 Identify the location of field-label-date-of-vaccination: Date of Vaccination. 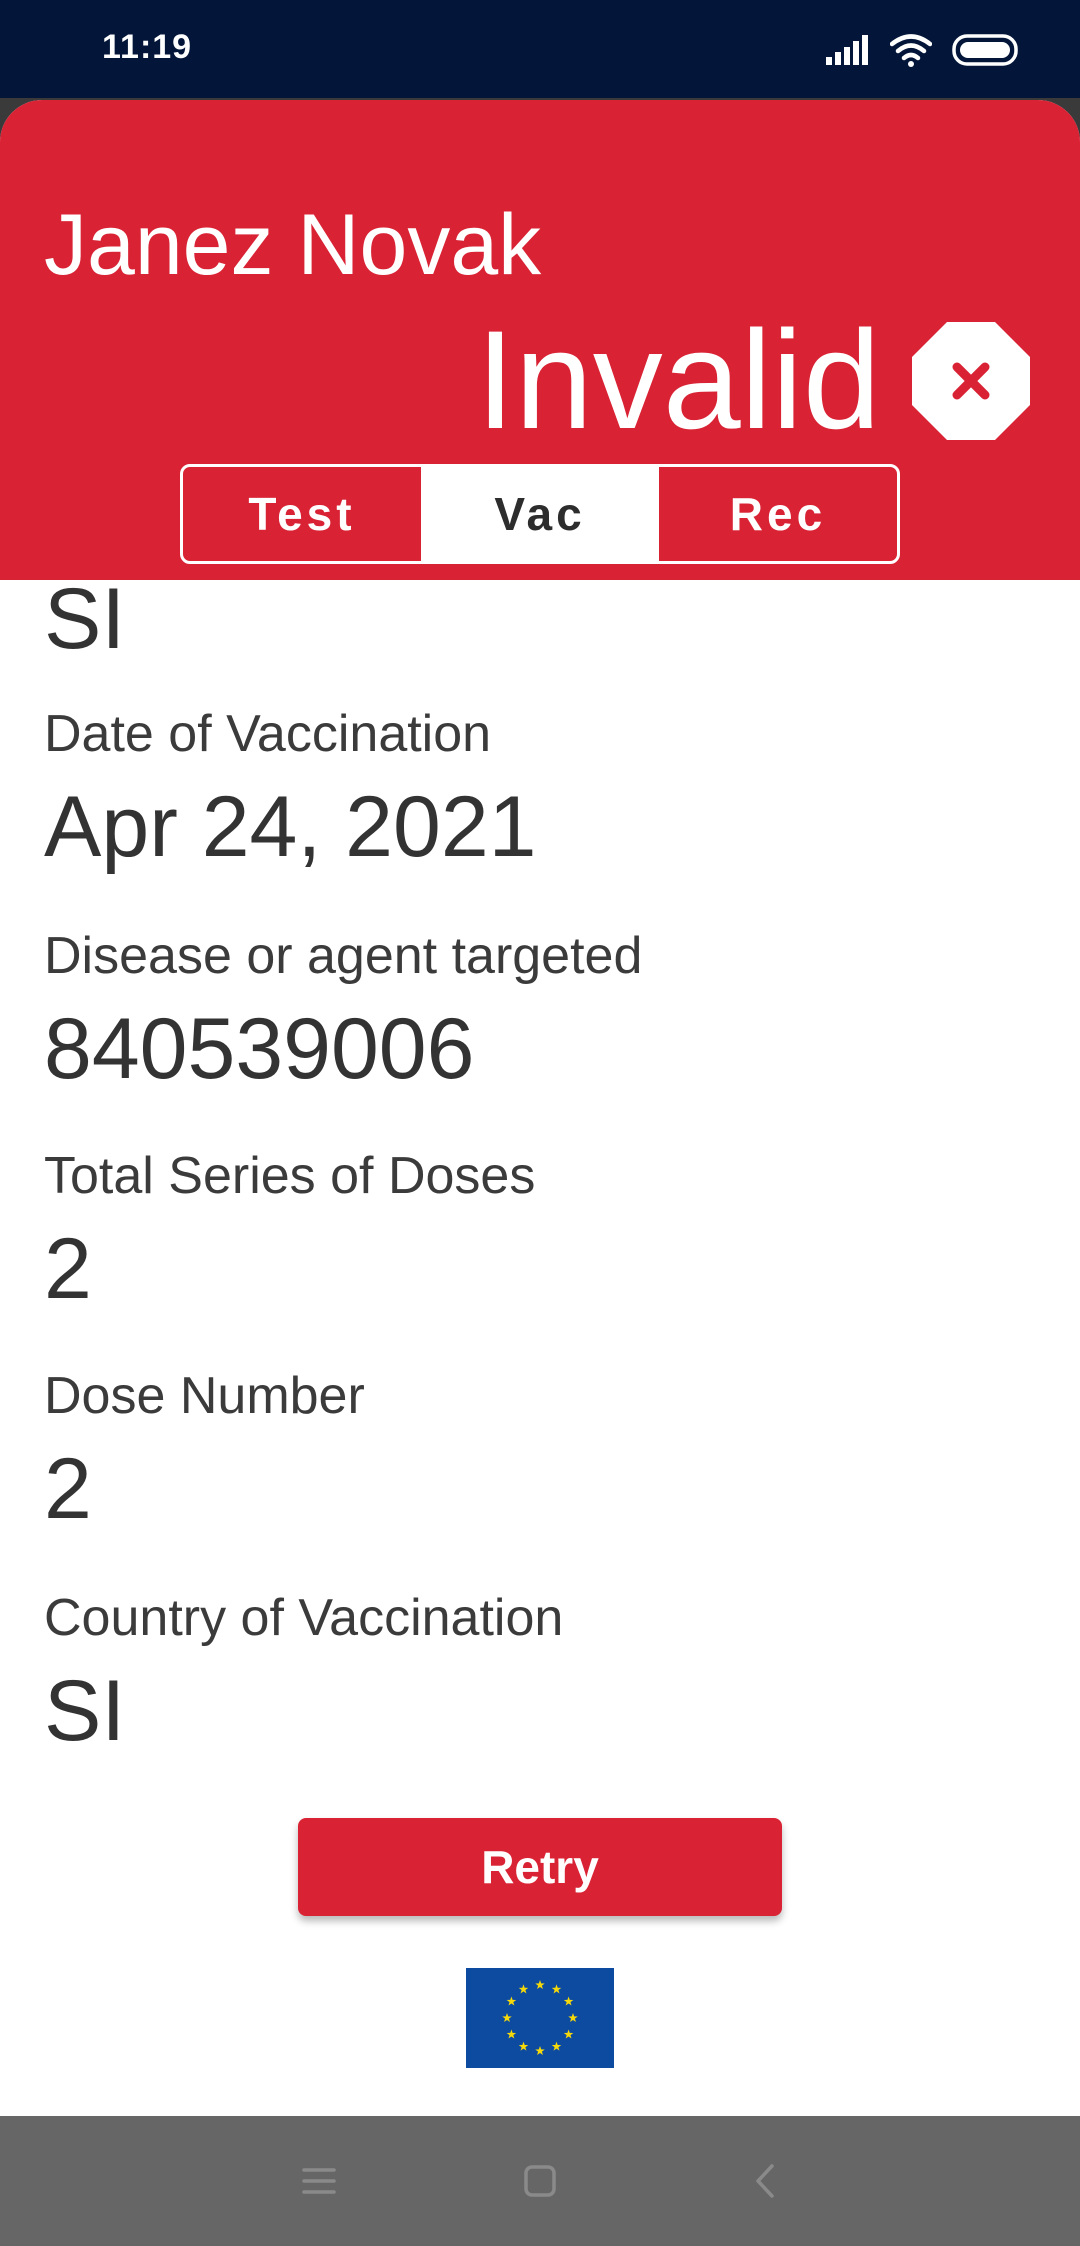
(268, 734).